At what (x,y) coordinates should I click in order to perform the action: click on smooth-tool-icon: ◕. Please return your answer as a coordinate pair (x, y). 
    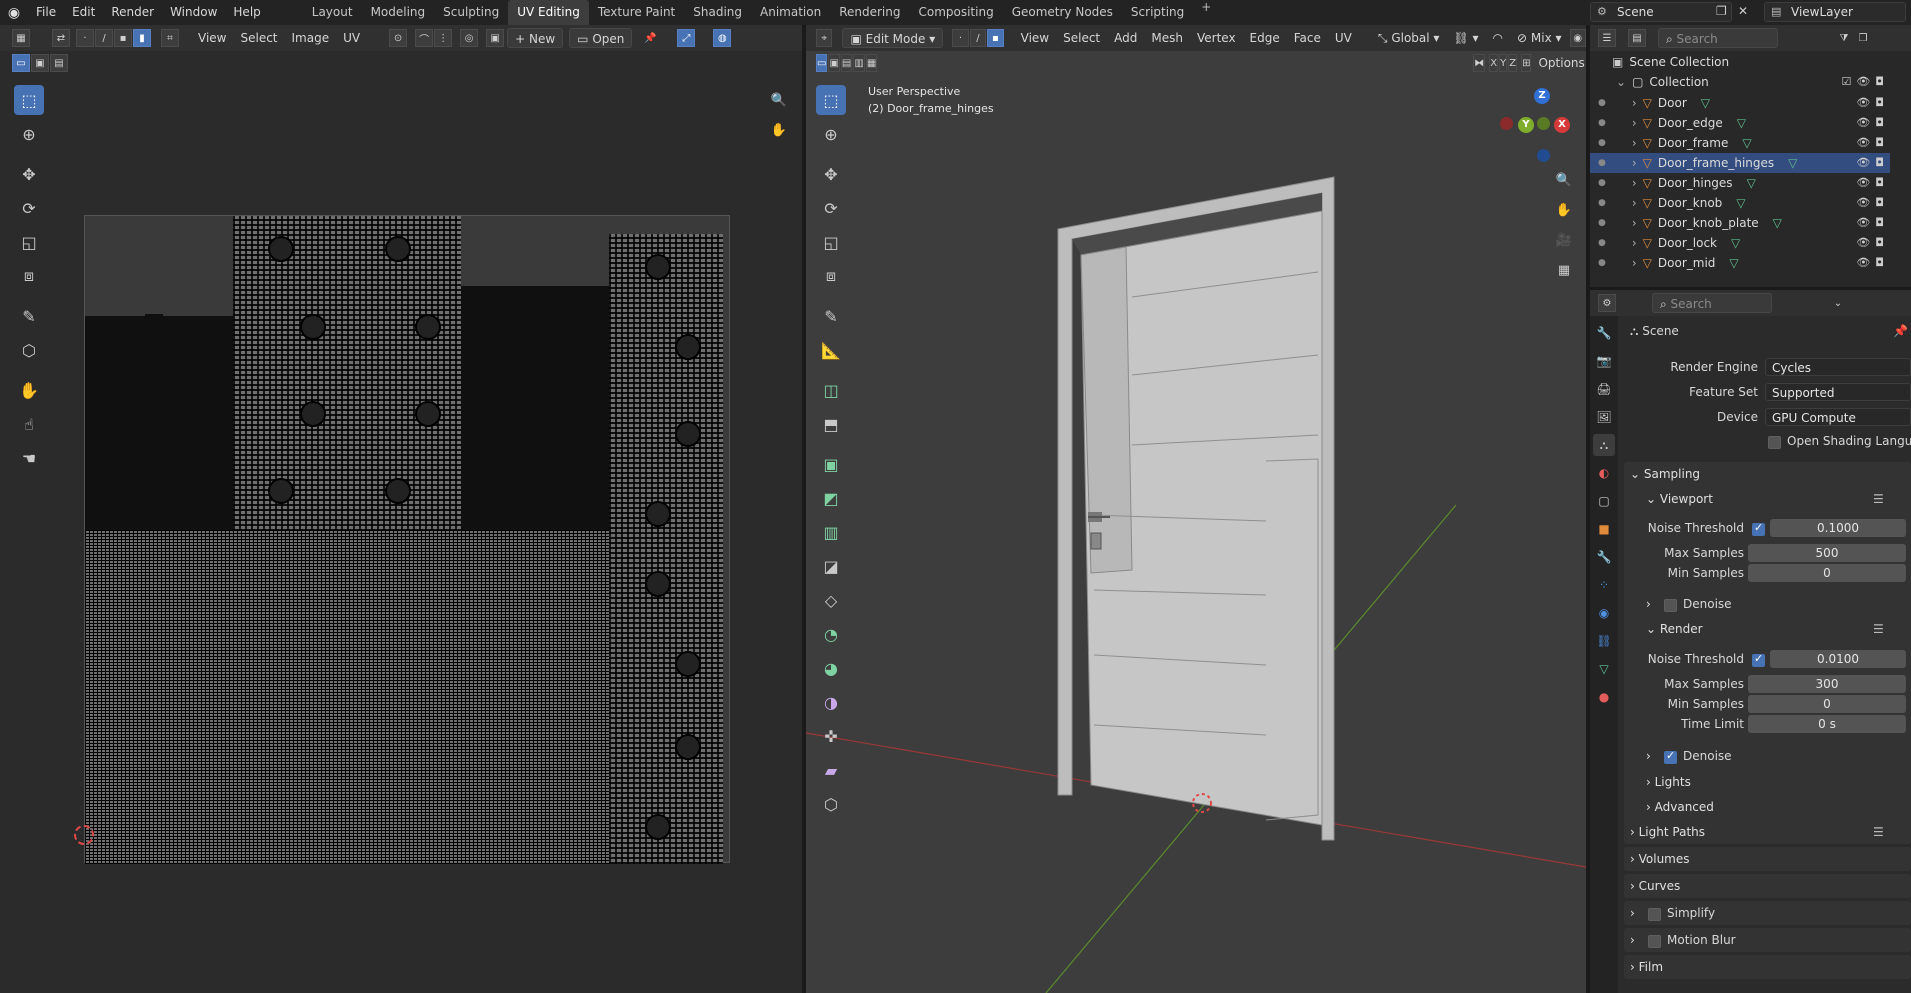
    Looking at the image, I should click on (831, 668).